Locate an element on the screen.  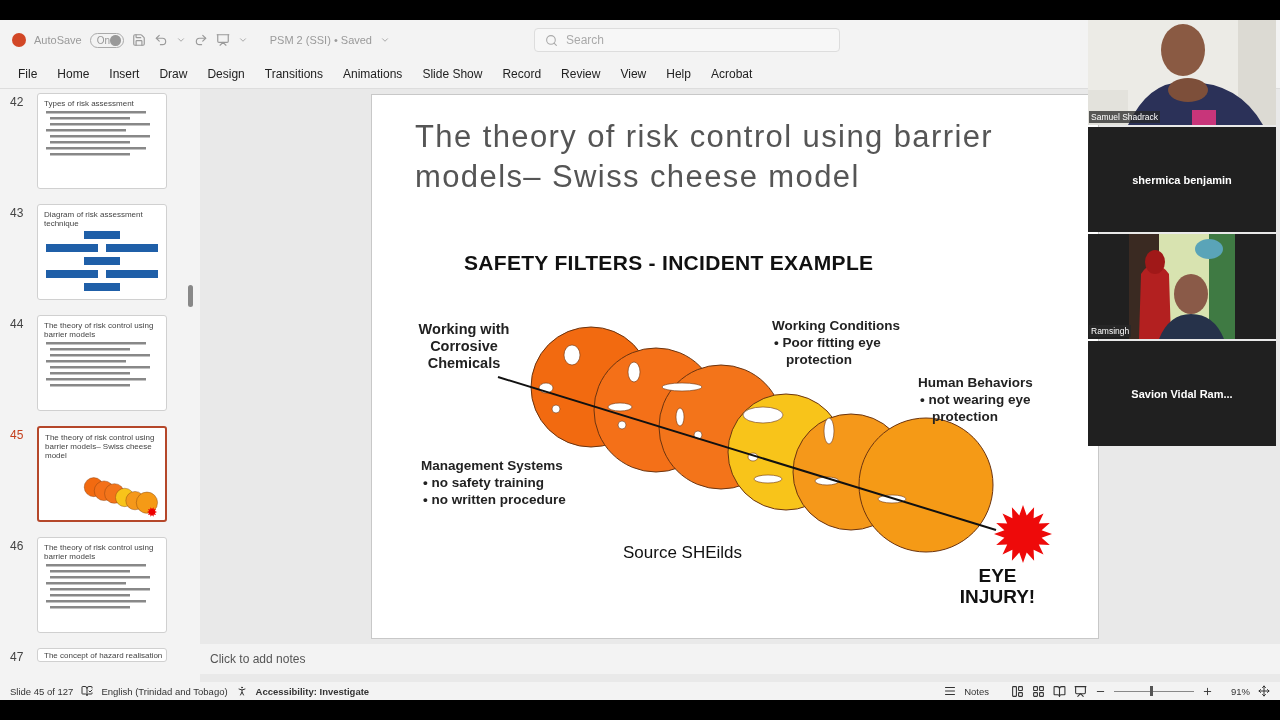
ribbon-tab: Record is located at coordinates (522, 74).